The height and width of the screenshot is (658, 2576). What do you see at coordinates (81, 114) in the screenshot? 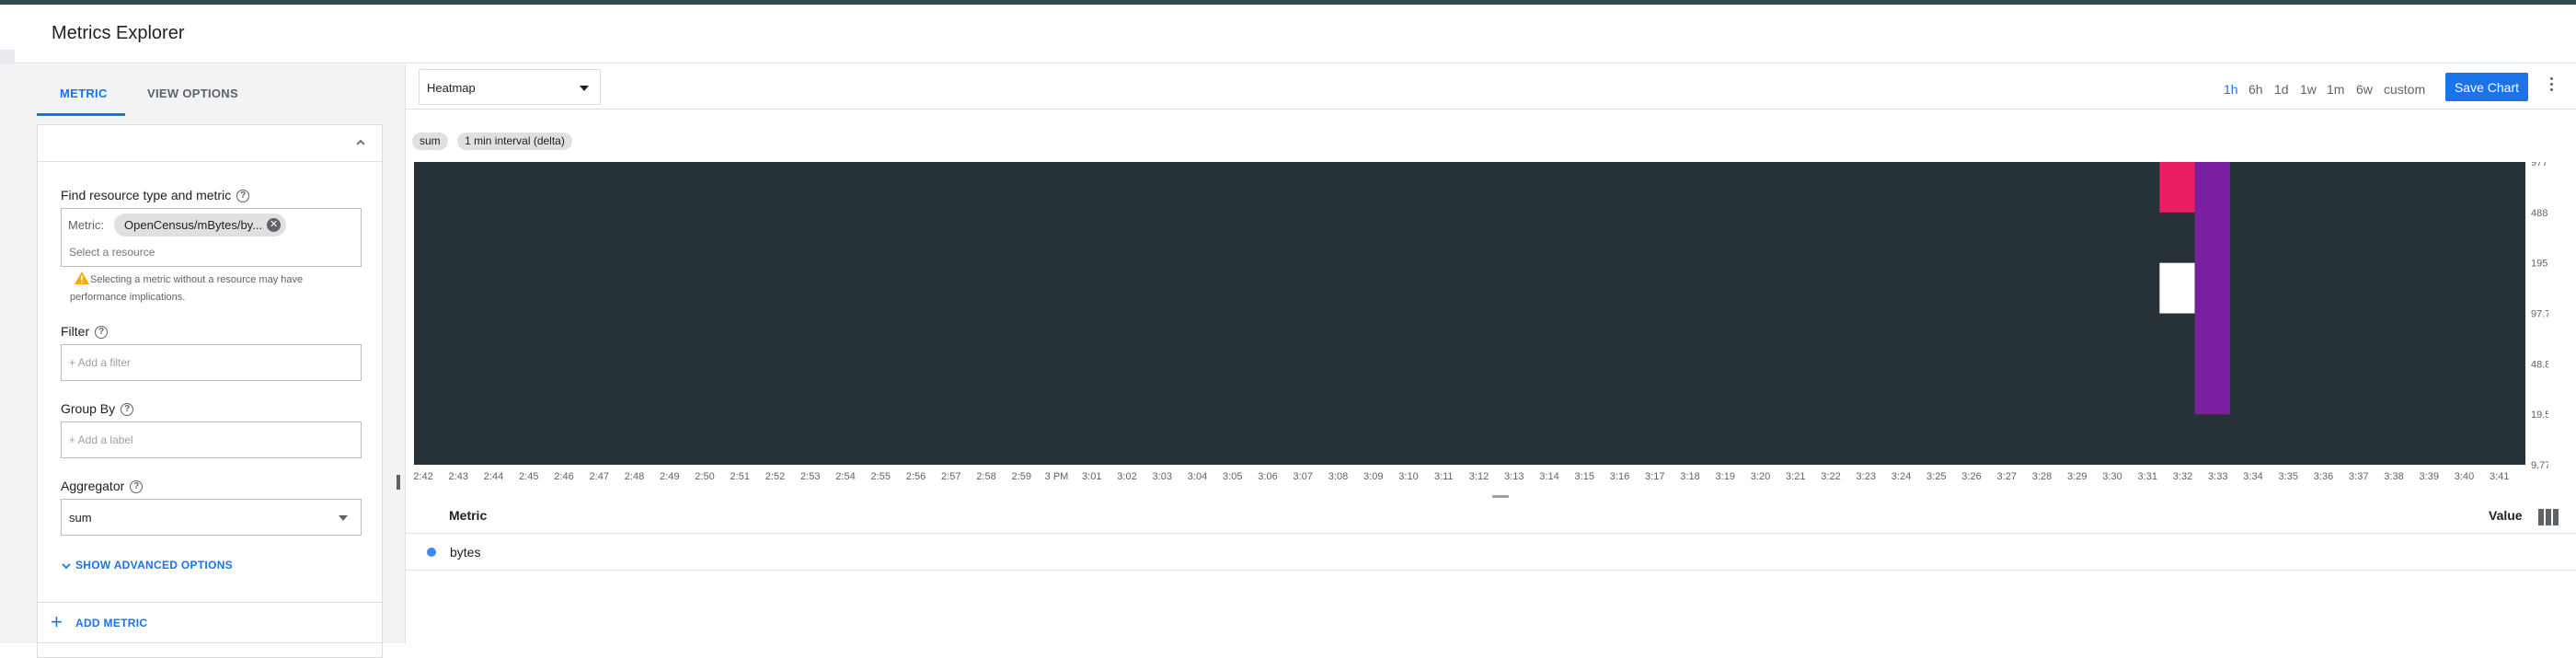
I see `active-tab-indicator` at bounding box center [81, 114].